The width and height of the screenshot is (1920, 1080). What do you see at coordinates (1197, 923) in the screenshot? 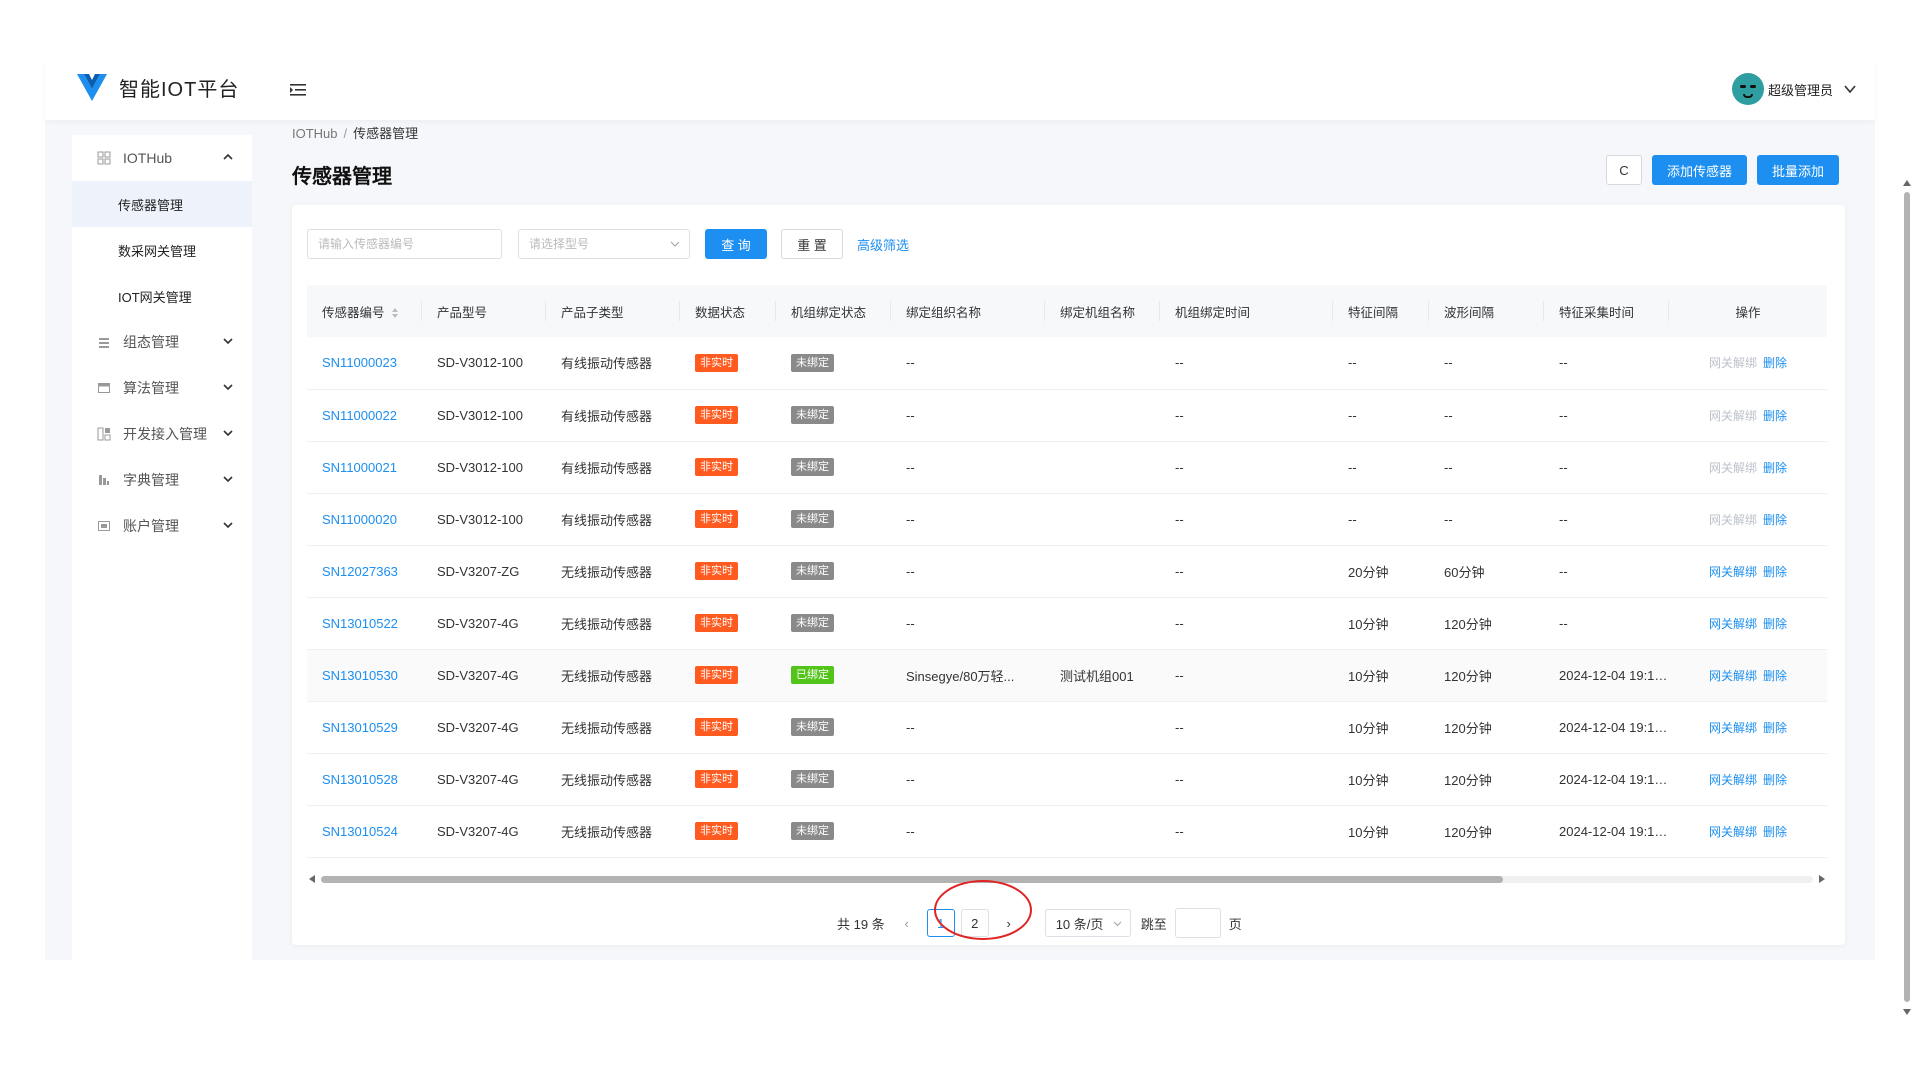
I see `jump-page-input` at bounding box center [1197, 923].